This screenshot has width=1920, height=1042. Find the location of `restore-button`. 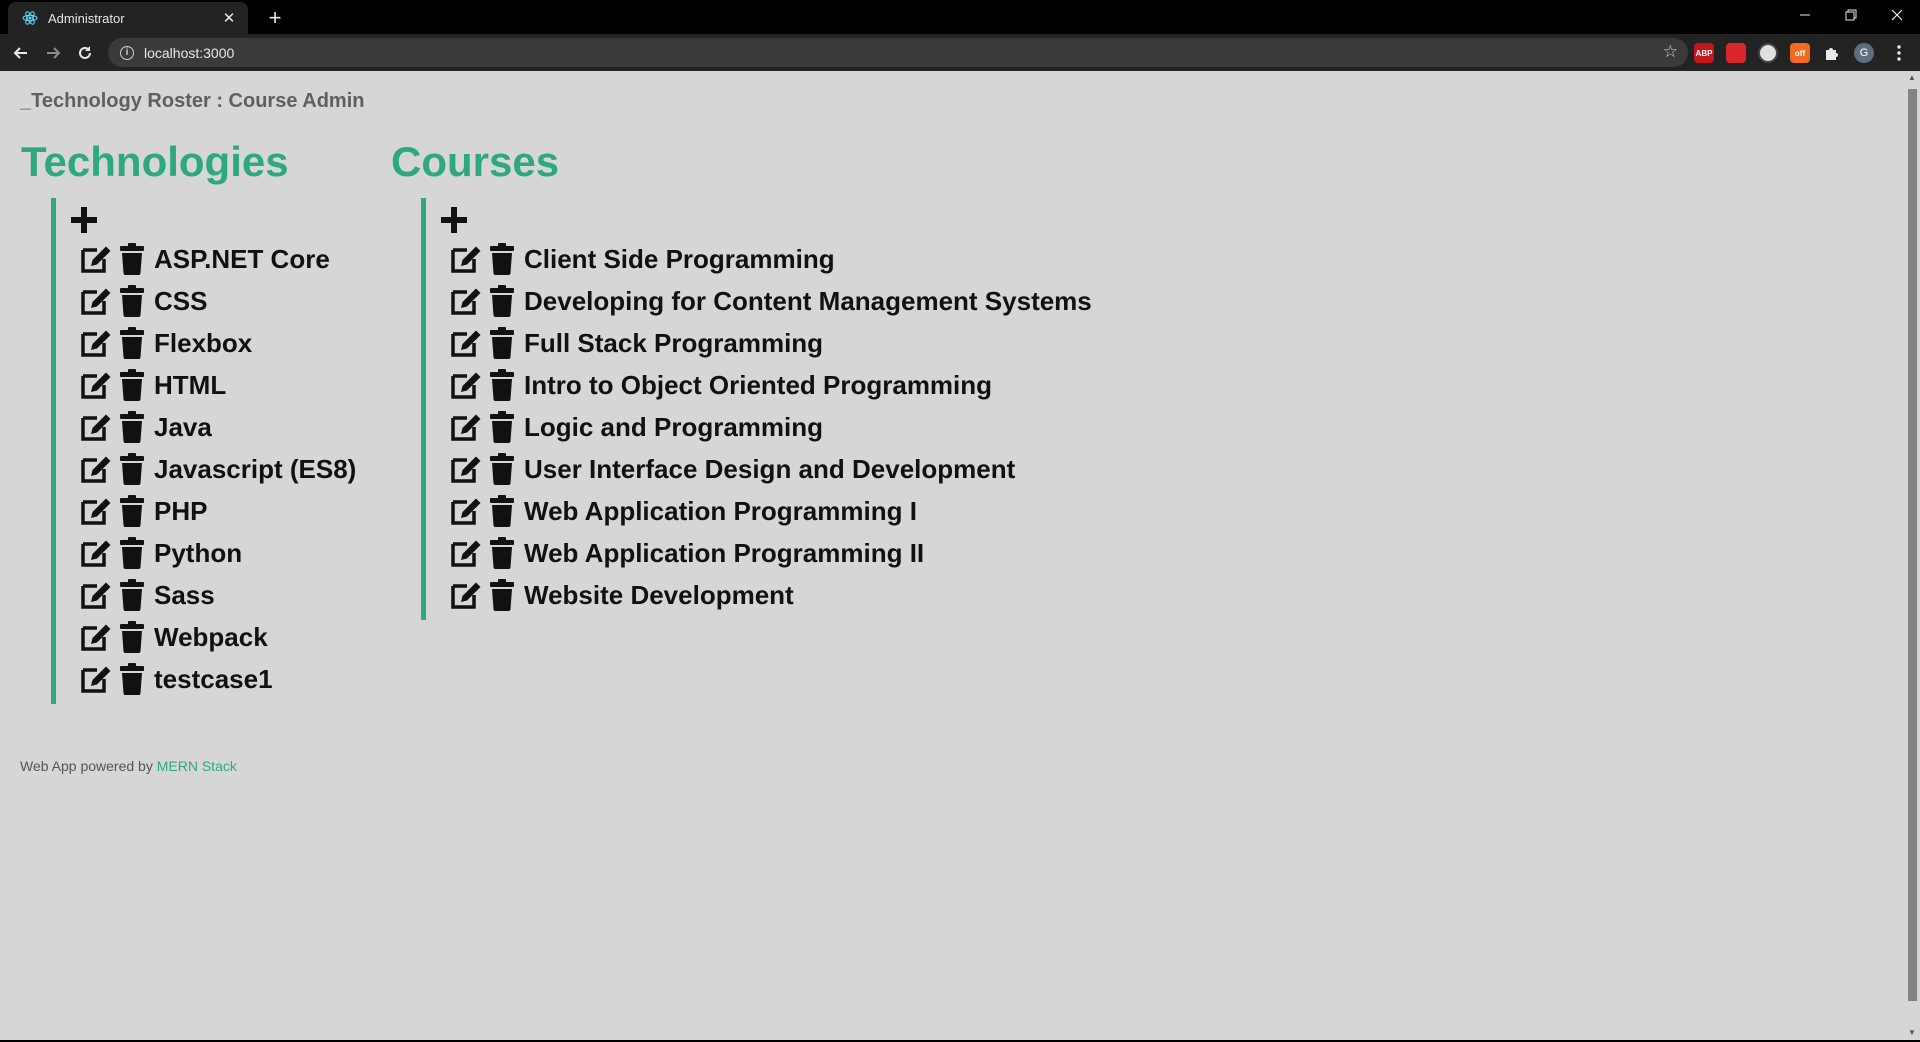

restore-button is located at coordinates (1851, 15).